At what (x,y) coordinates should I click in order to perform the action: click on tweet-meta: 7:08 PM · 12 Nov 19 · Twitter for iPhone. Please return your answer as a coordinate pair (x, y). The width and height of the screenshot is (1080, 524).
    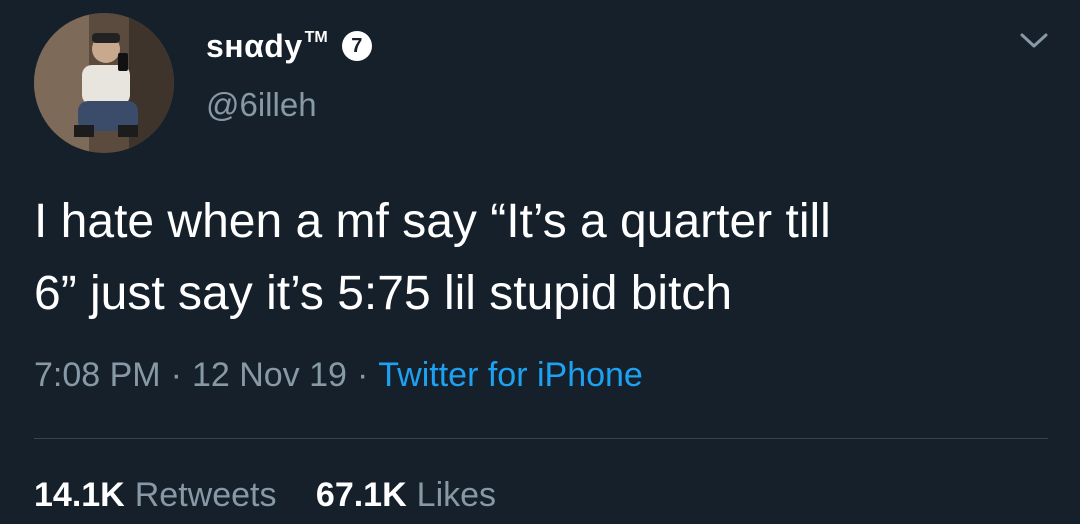
    Looking at the image, I should click on (338, 375).